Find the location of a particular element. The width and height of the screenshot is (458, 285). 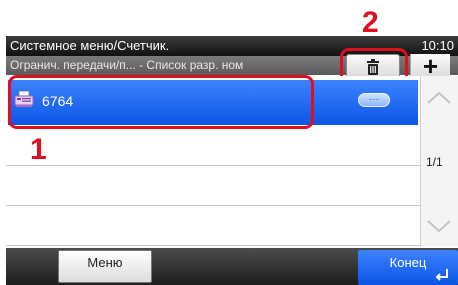

enter-icon is located at coordinates (441, 275).